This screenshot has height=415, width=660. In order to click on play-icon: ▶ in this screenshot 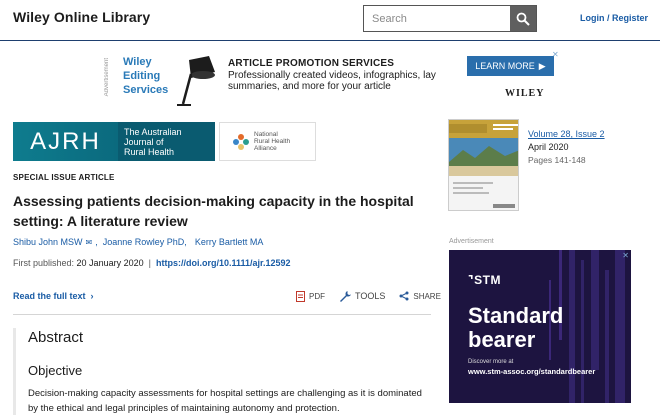, I will do `click(542, 65)`.